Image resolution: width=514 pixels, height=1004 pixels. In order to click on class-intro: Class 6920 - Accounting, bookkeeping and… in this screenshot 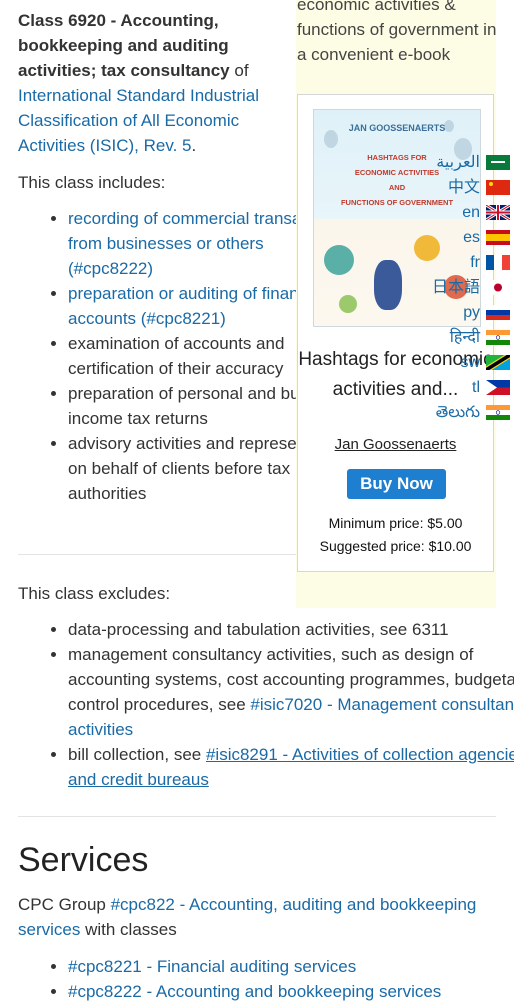, I will do `click(154, 83)`.